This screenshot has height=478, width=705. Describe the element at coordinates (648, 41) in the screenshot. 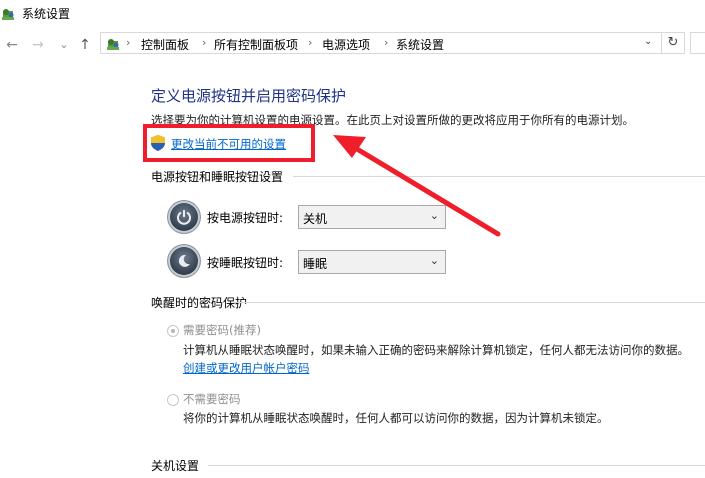

I see `address-dropdown-icon: ⌄` at that location.